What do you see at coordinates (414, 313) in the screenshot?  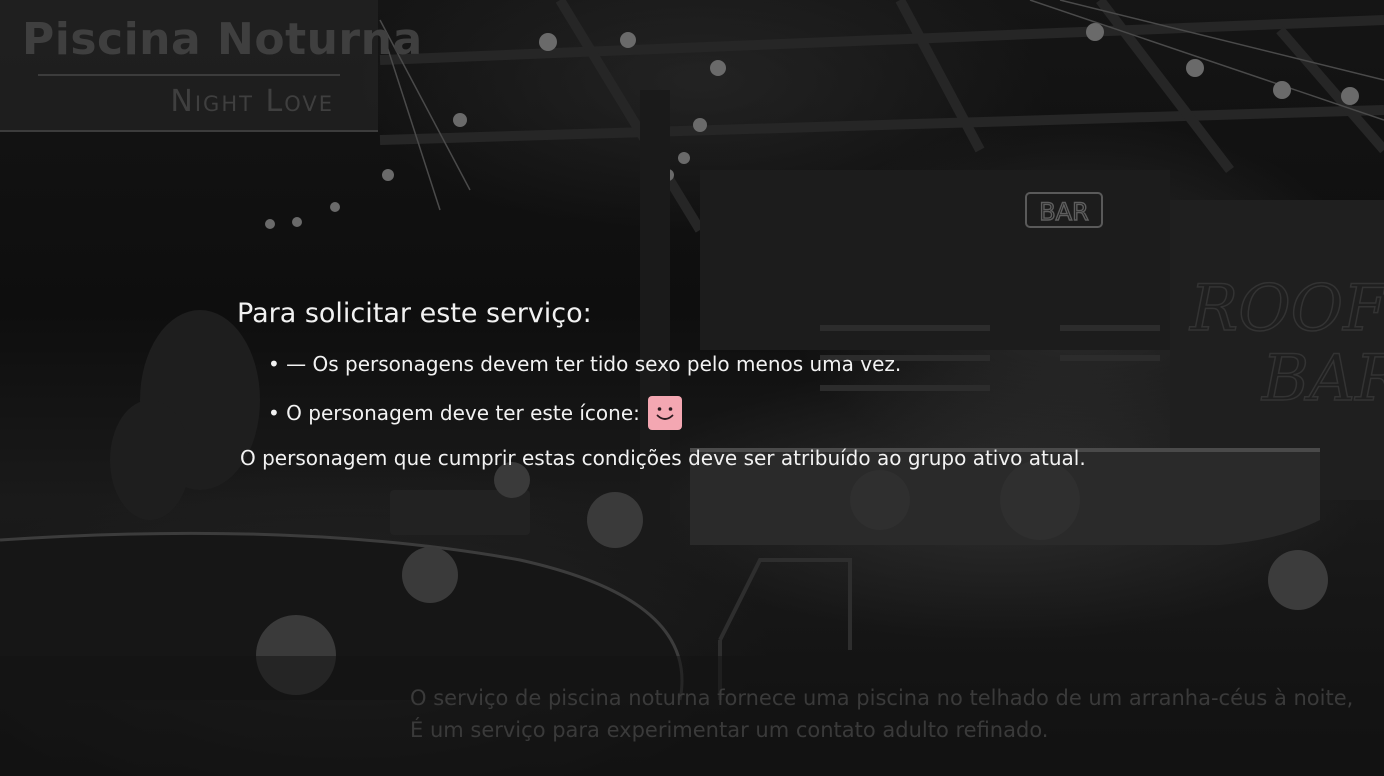 I see `requirements-heading: Para solicitar este serviço:` at bounding box center [414, 313].